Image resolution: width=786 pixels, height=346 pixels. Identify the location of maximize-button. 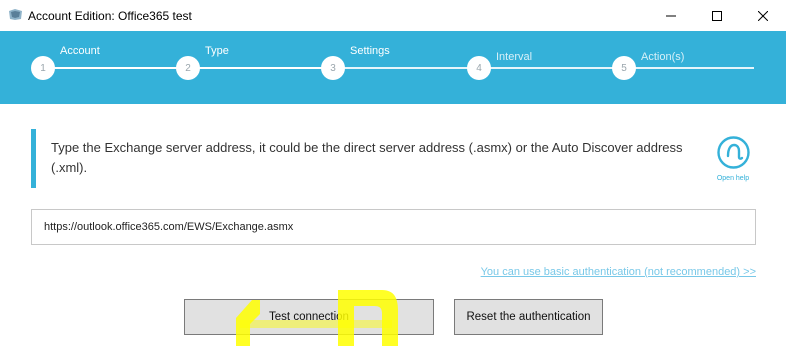
(717, 15).